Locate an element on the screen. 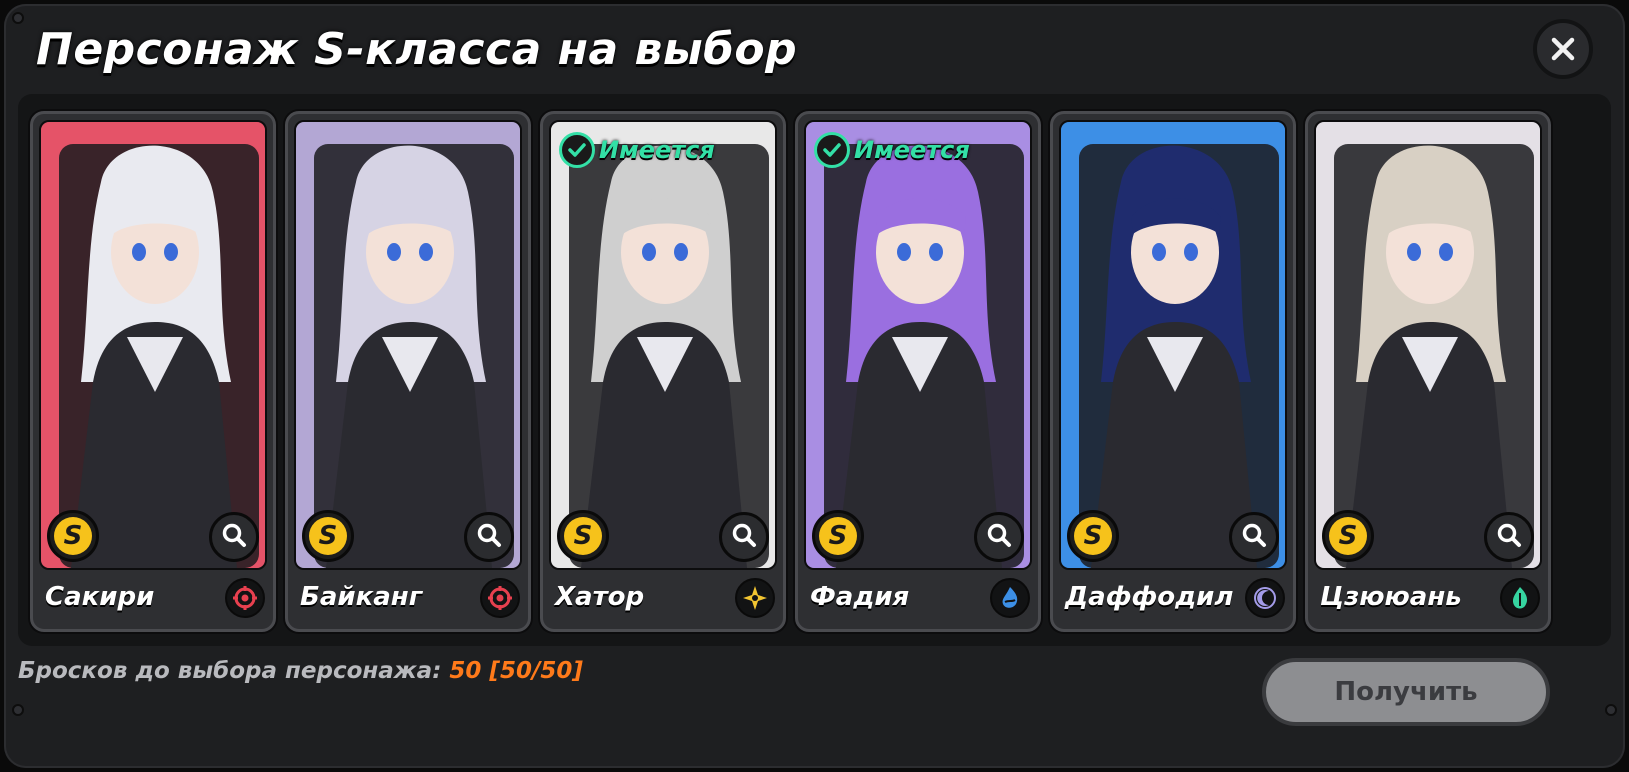 The height and width of the screenshot is (772, 1629). character-name: Фадия is located at coordinates (860, 597).